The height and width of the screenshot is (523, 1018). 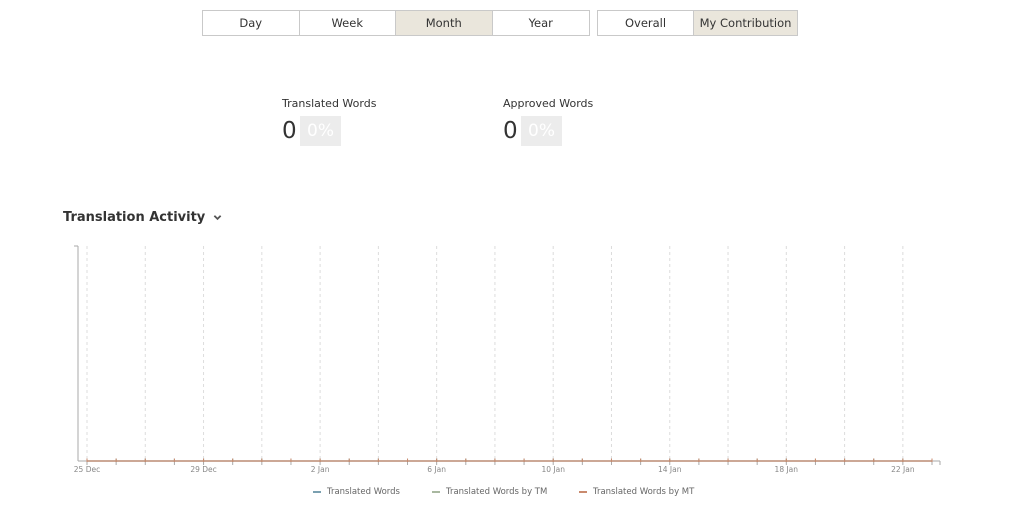 I want to click on legend-item-translated-words-by-tm: Translated Words by TM, so click(x=489, y=492).